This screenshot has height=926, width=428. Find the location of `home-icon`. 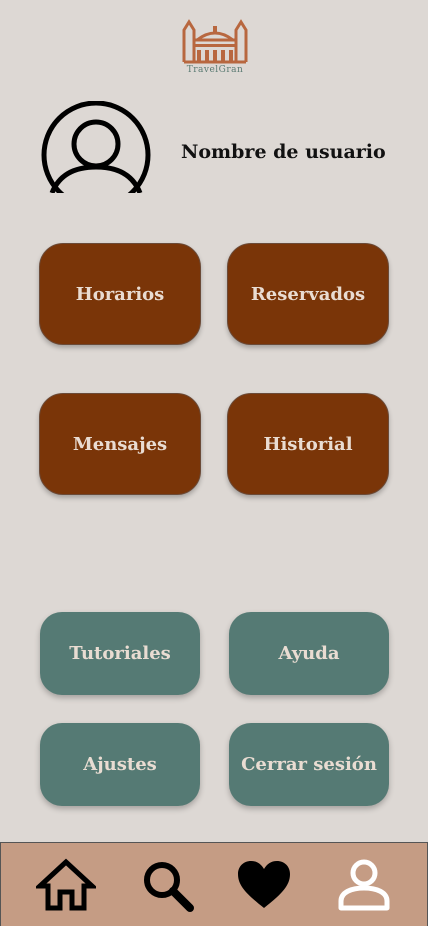

home-icon is located at coordinates (66, 884).